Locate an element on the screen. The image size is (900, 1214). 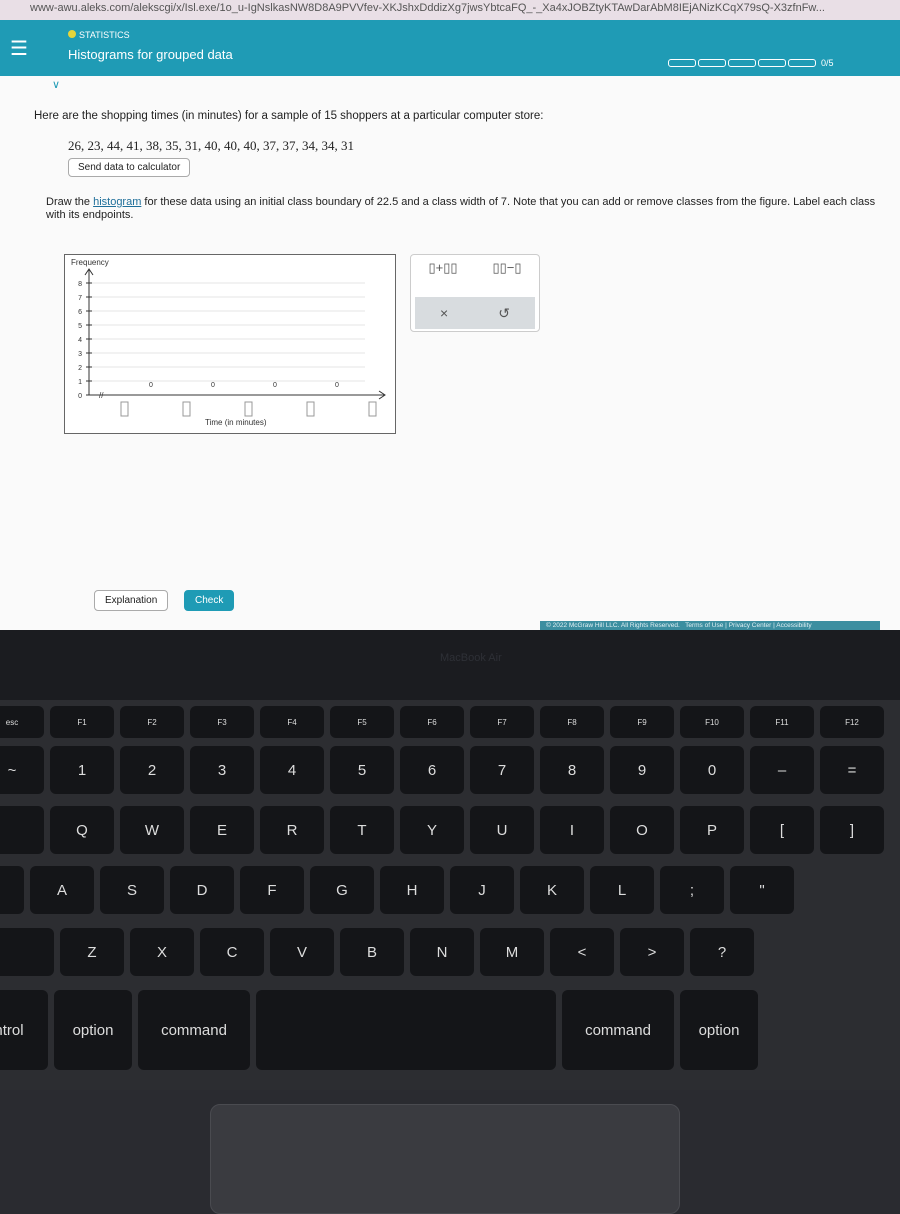
key-7: 7 is located at coordinates (502, 770).